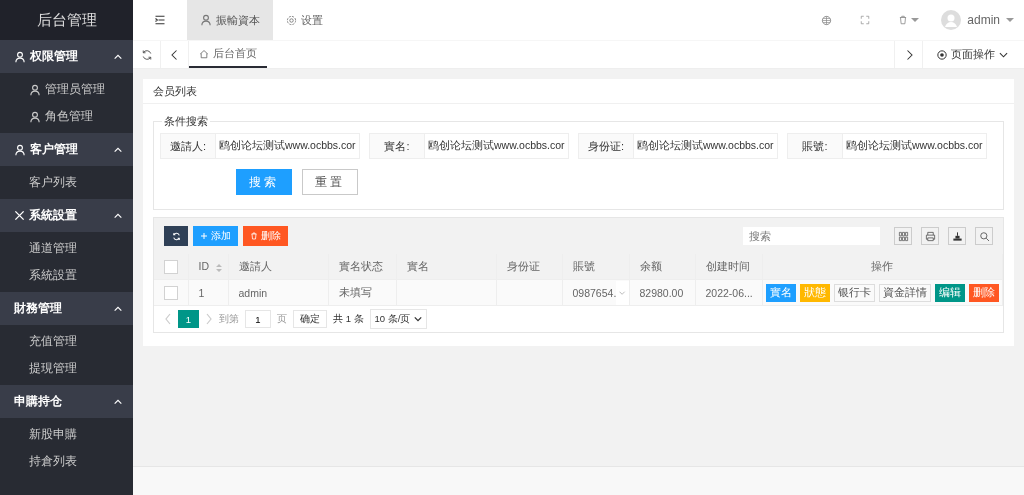  Describe the element at coordinates (595, 267) in the screenshot. I see `column-header: 賬號` at that location.